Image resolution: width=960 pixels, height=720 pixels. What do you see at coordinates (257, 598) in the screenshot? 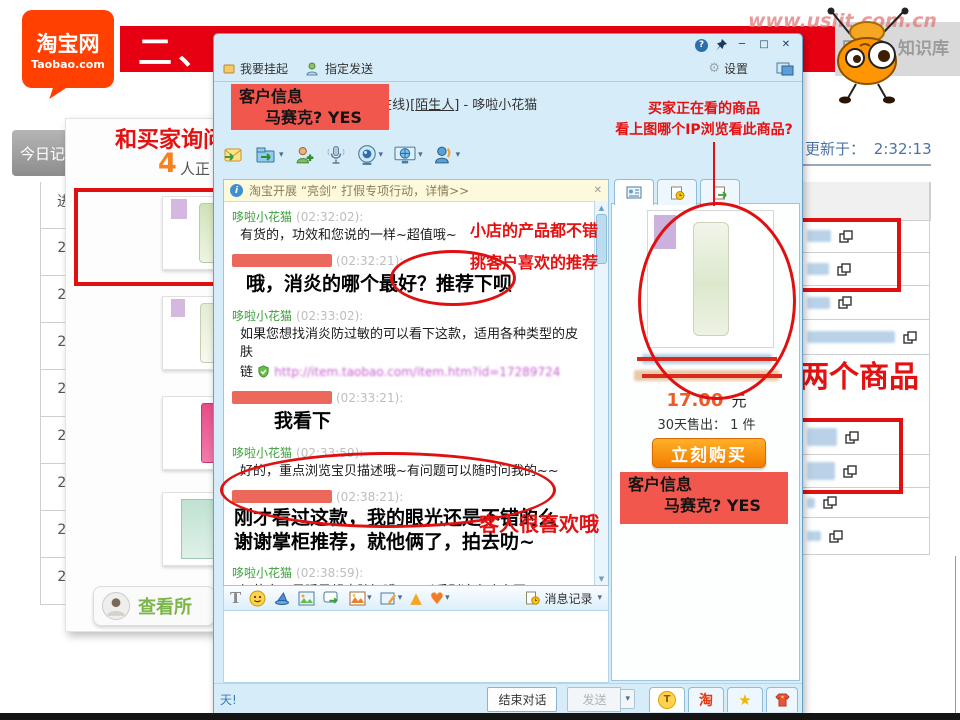
I see `emoticon-icon` at bounding box center [257, 598].